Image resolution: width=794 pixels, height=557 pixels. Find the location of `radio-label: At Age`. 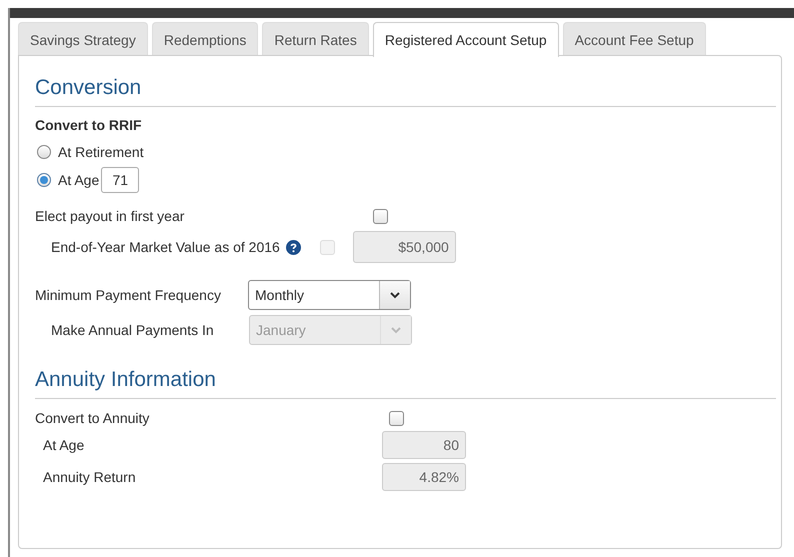

radio-label: At Age is located at coordinates (79, 180).